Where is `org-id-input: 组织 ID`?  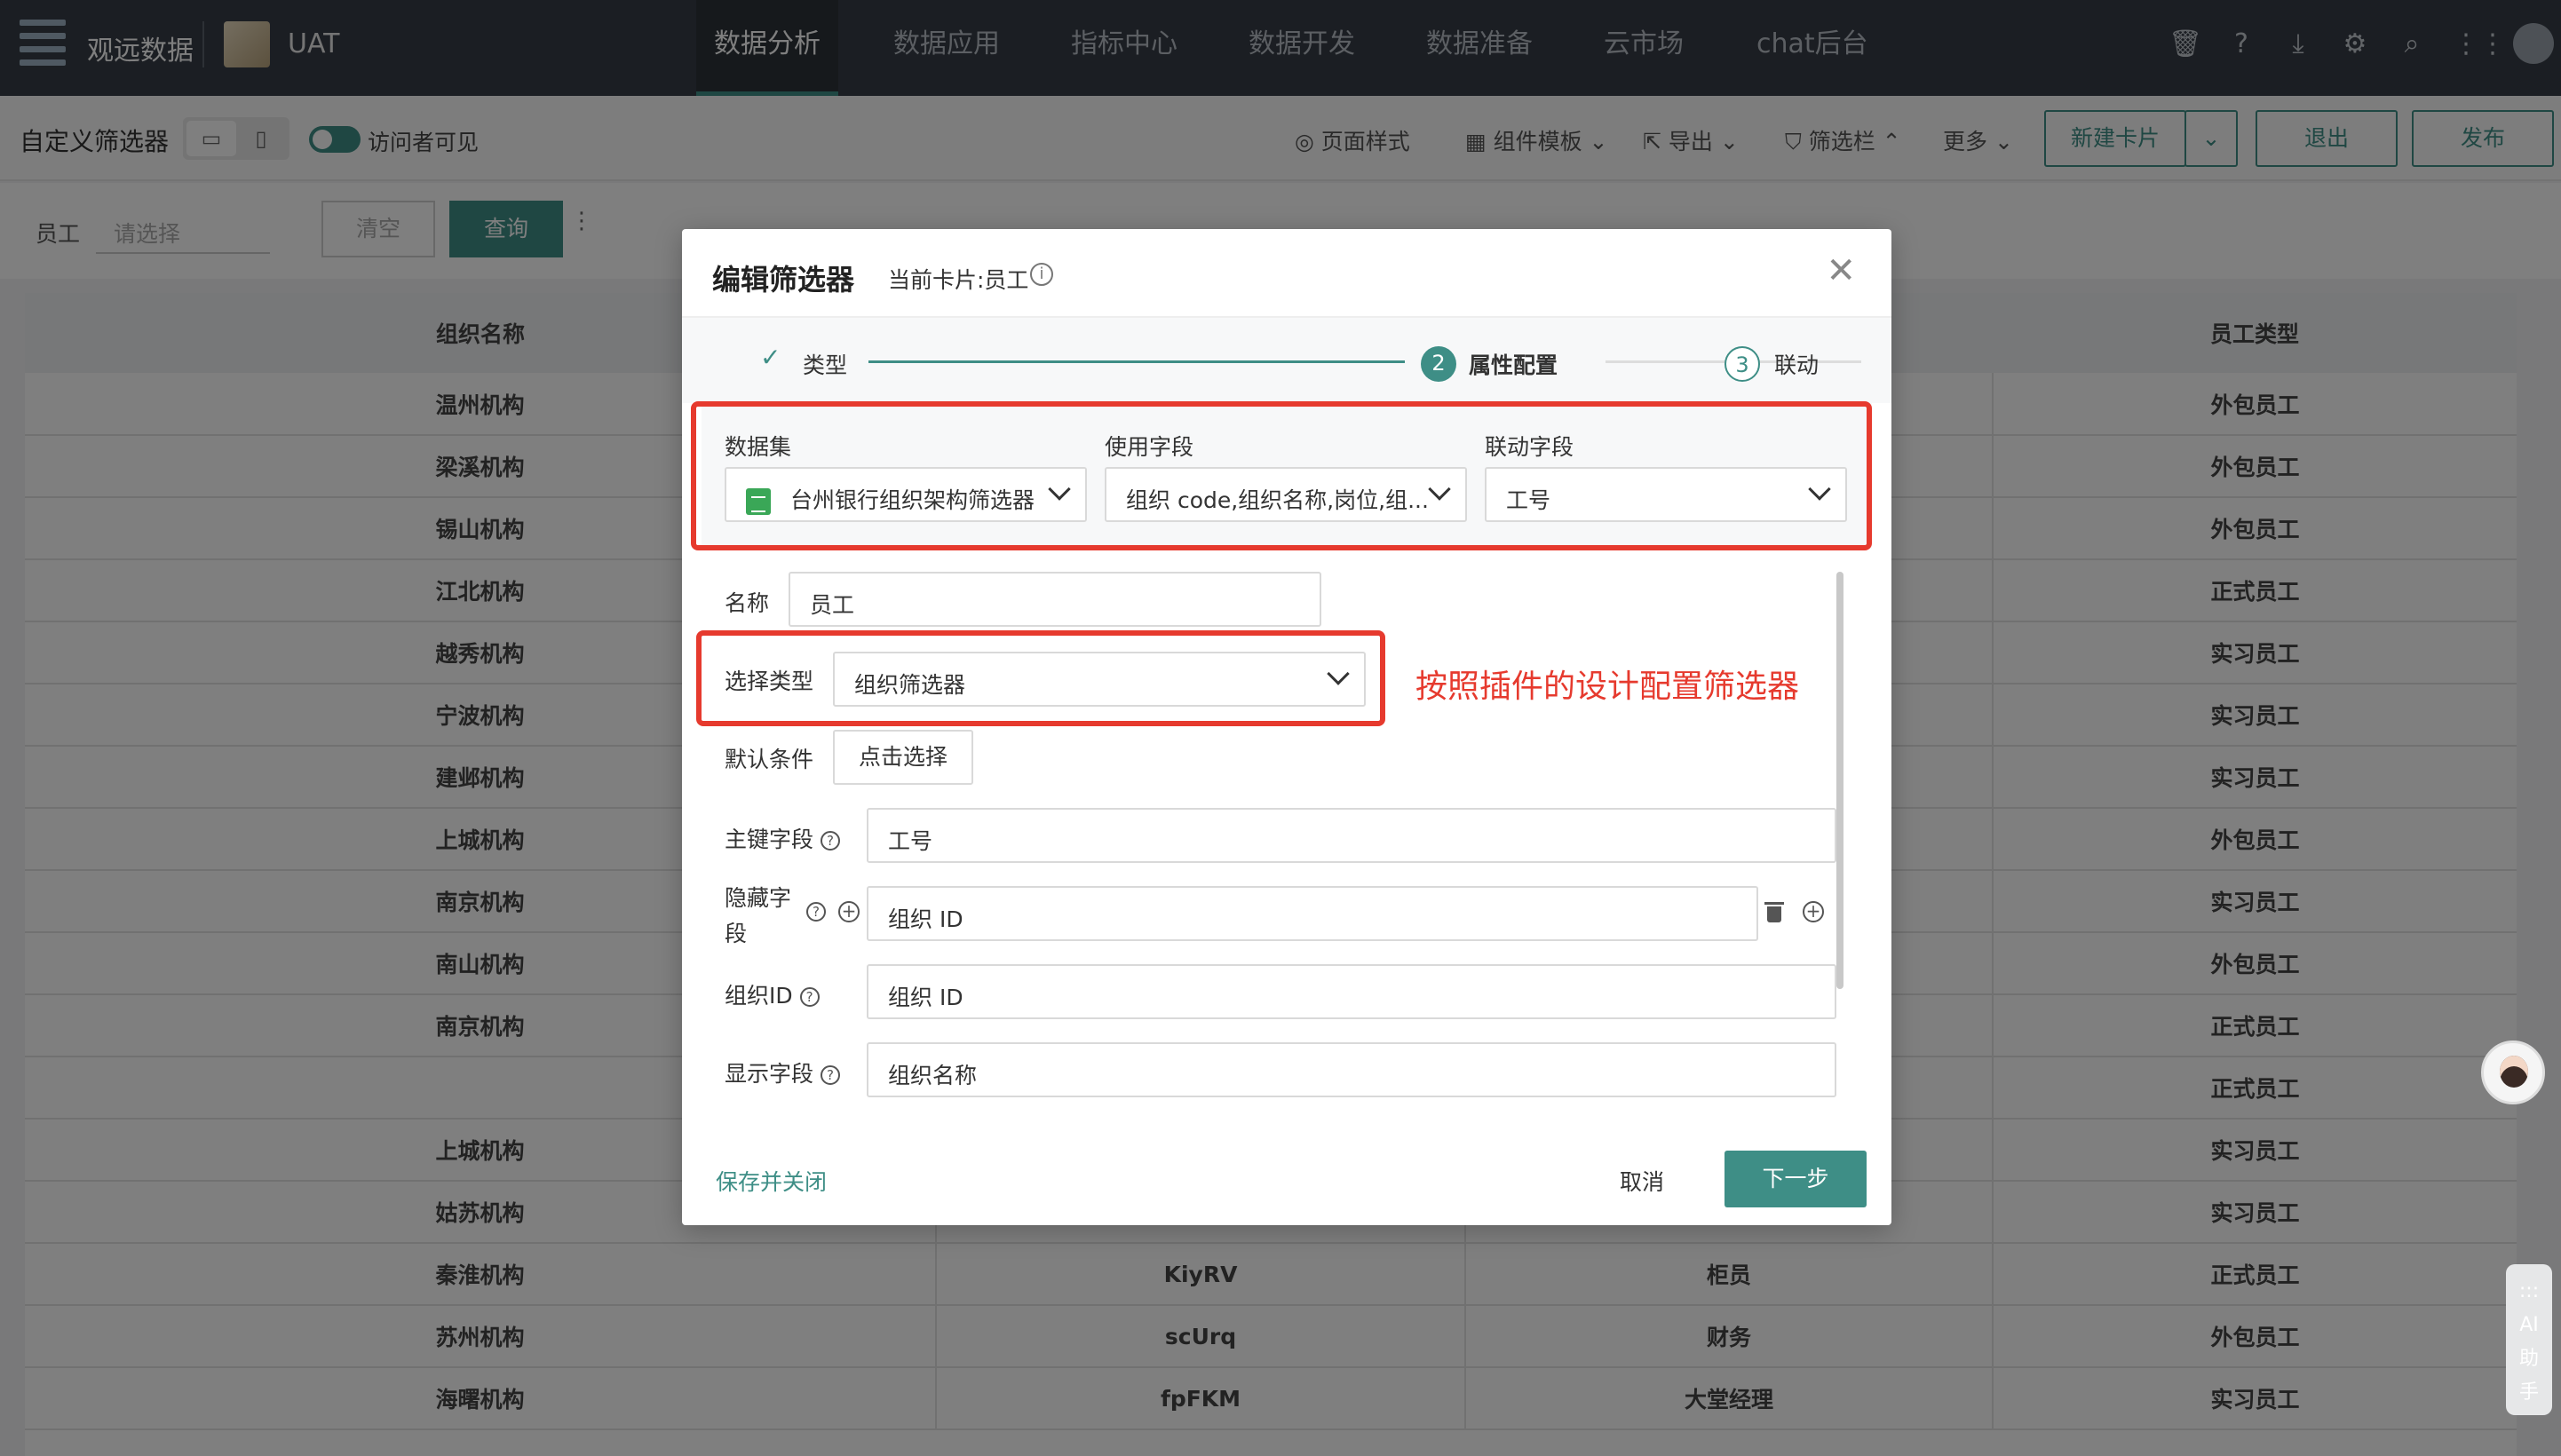 org-id-input: 组织 ID is located at coordinates (1351, 991).